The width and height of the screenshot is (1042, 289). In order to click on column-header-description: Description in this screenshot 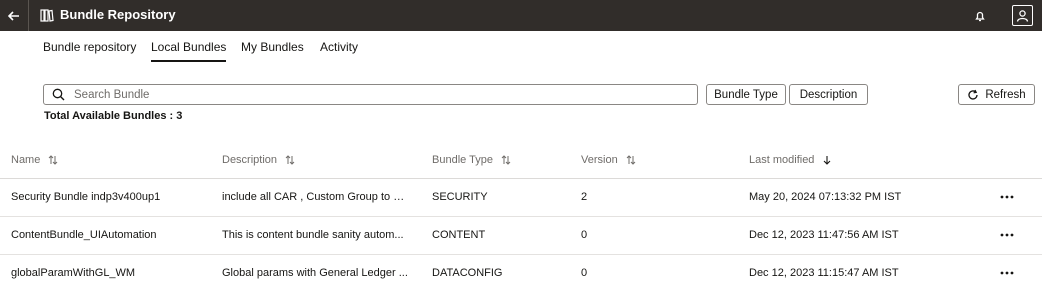, I will do `click(258, 160)`.